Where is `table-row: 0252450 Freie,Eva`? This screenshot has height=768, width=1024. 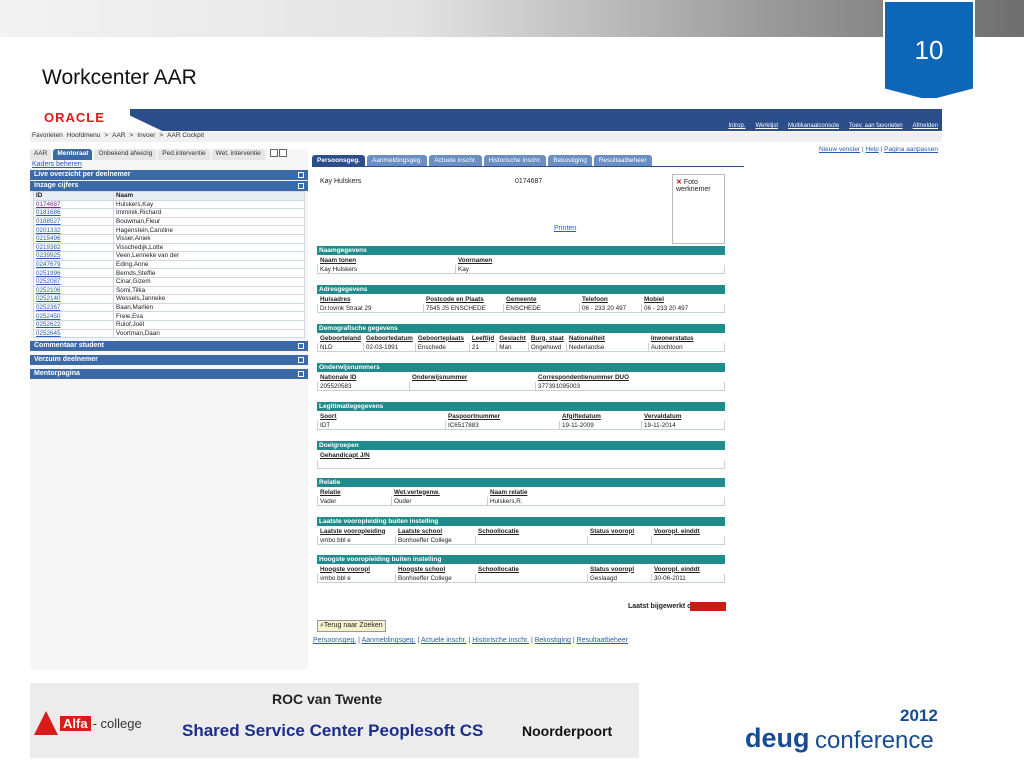
table-row: 0252450 Freie,Eva is located at coordinates (169, 316).